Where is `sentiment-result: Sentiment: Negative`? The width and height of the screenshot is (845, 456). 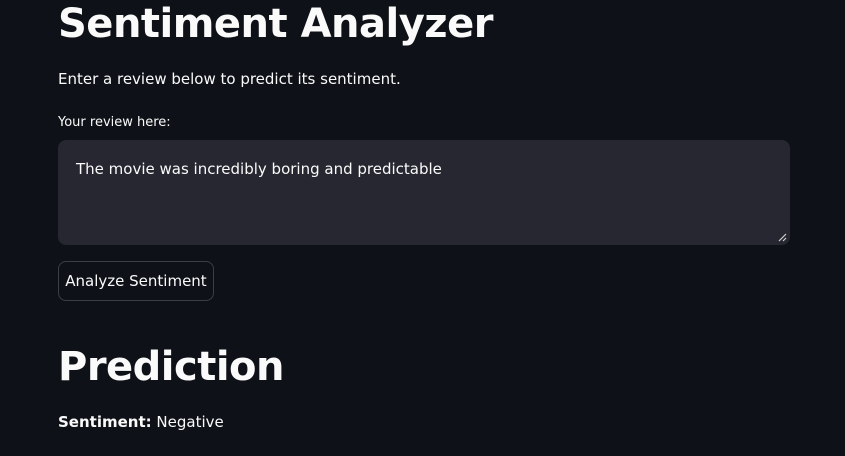 sentiment-result: Sentiment: Negative is located at coordinates (141, 422).